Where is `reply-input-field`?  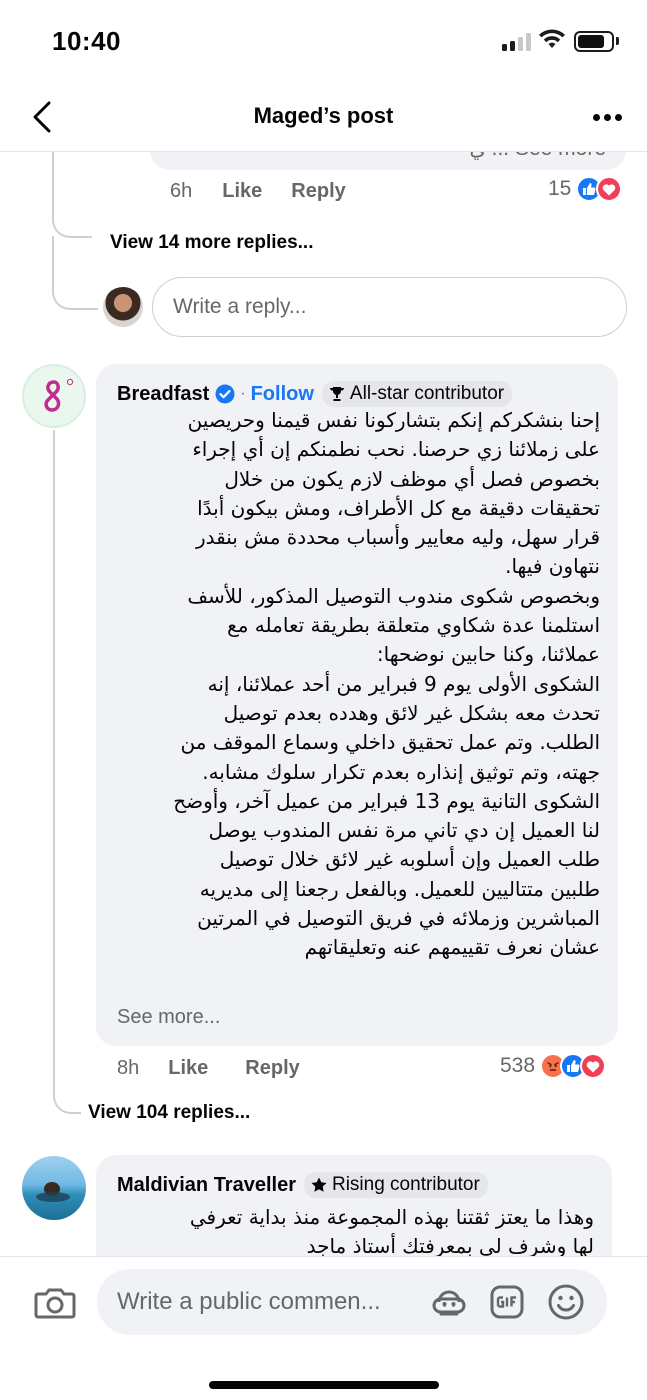
reply-input-field is located at coordinates (389, 307).